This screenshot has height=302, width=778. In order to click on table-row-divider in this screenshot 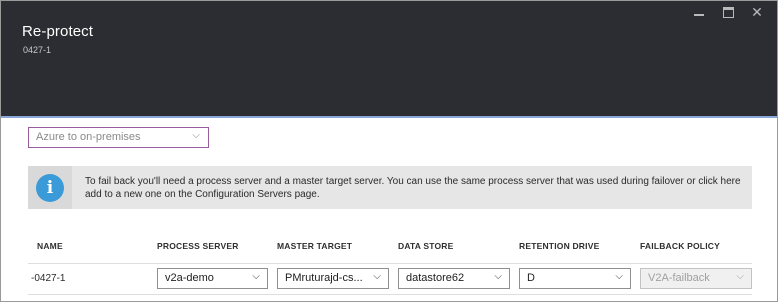, I will do `click(390, 294)`.